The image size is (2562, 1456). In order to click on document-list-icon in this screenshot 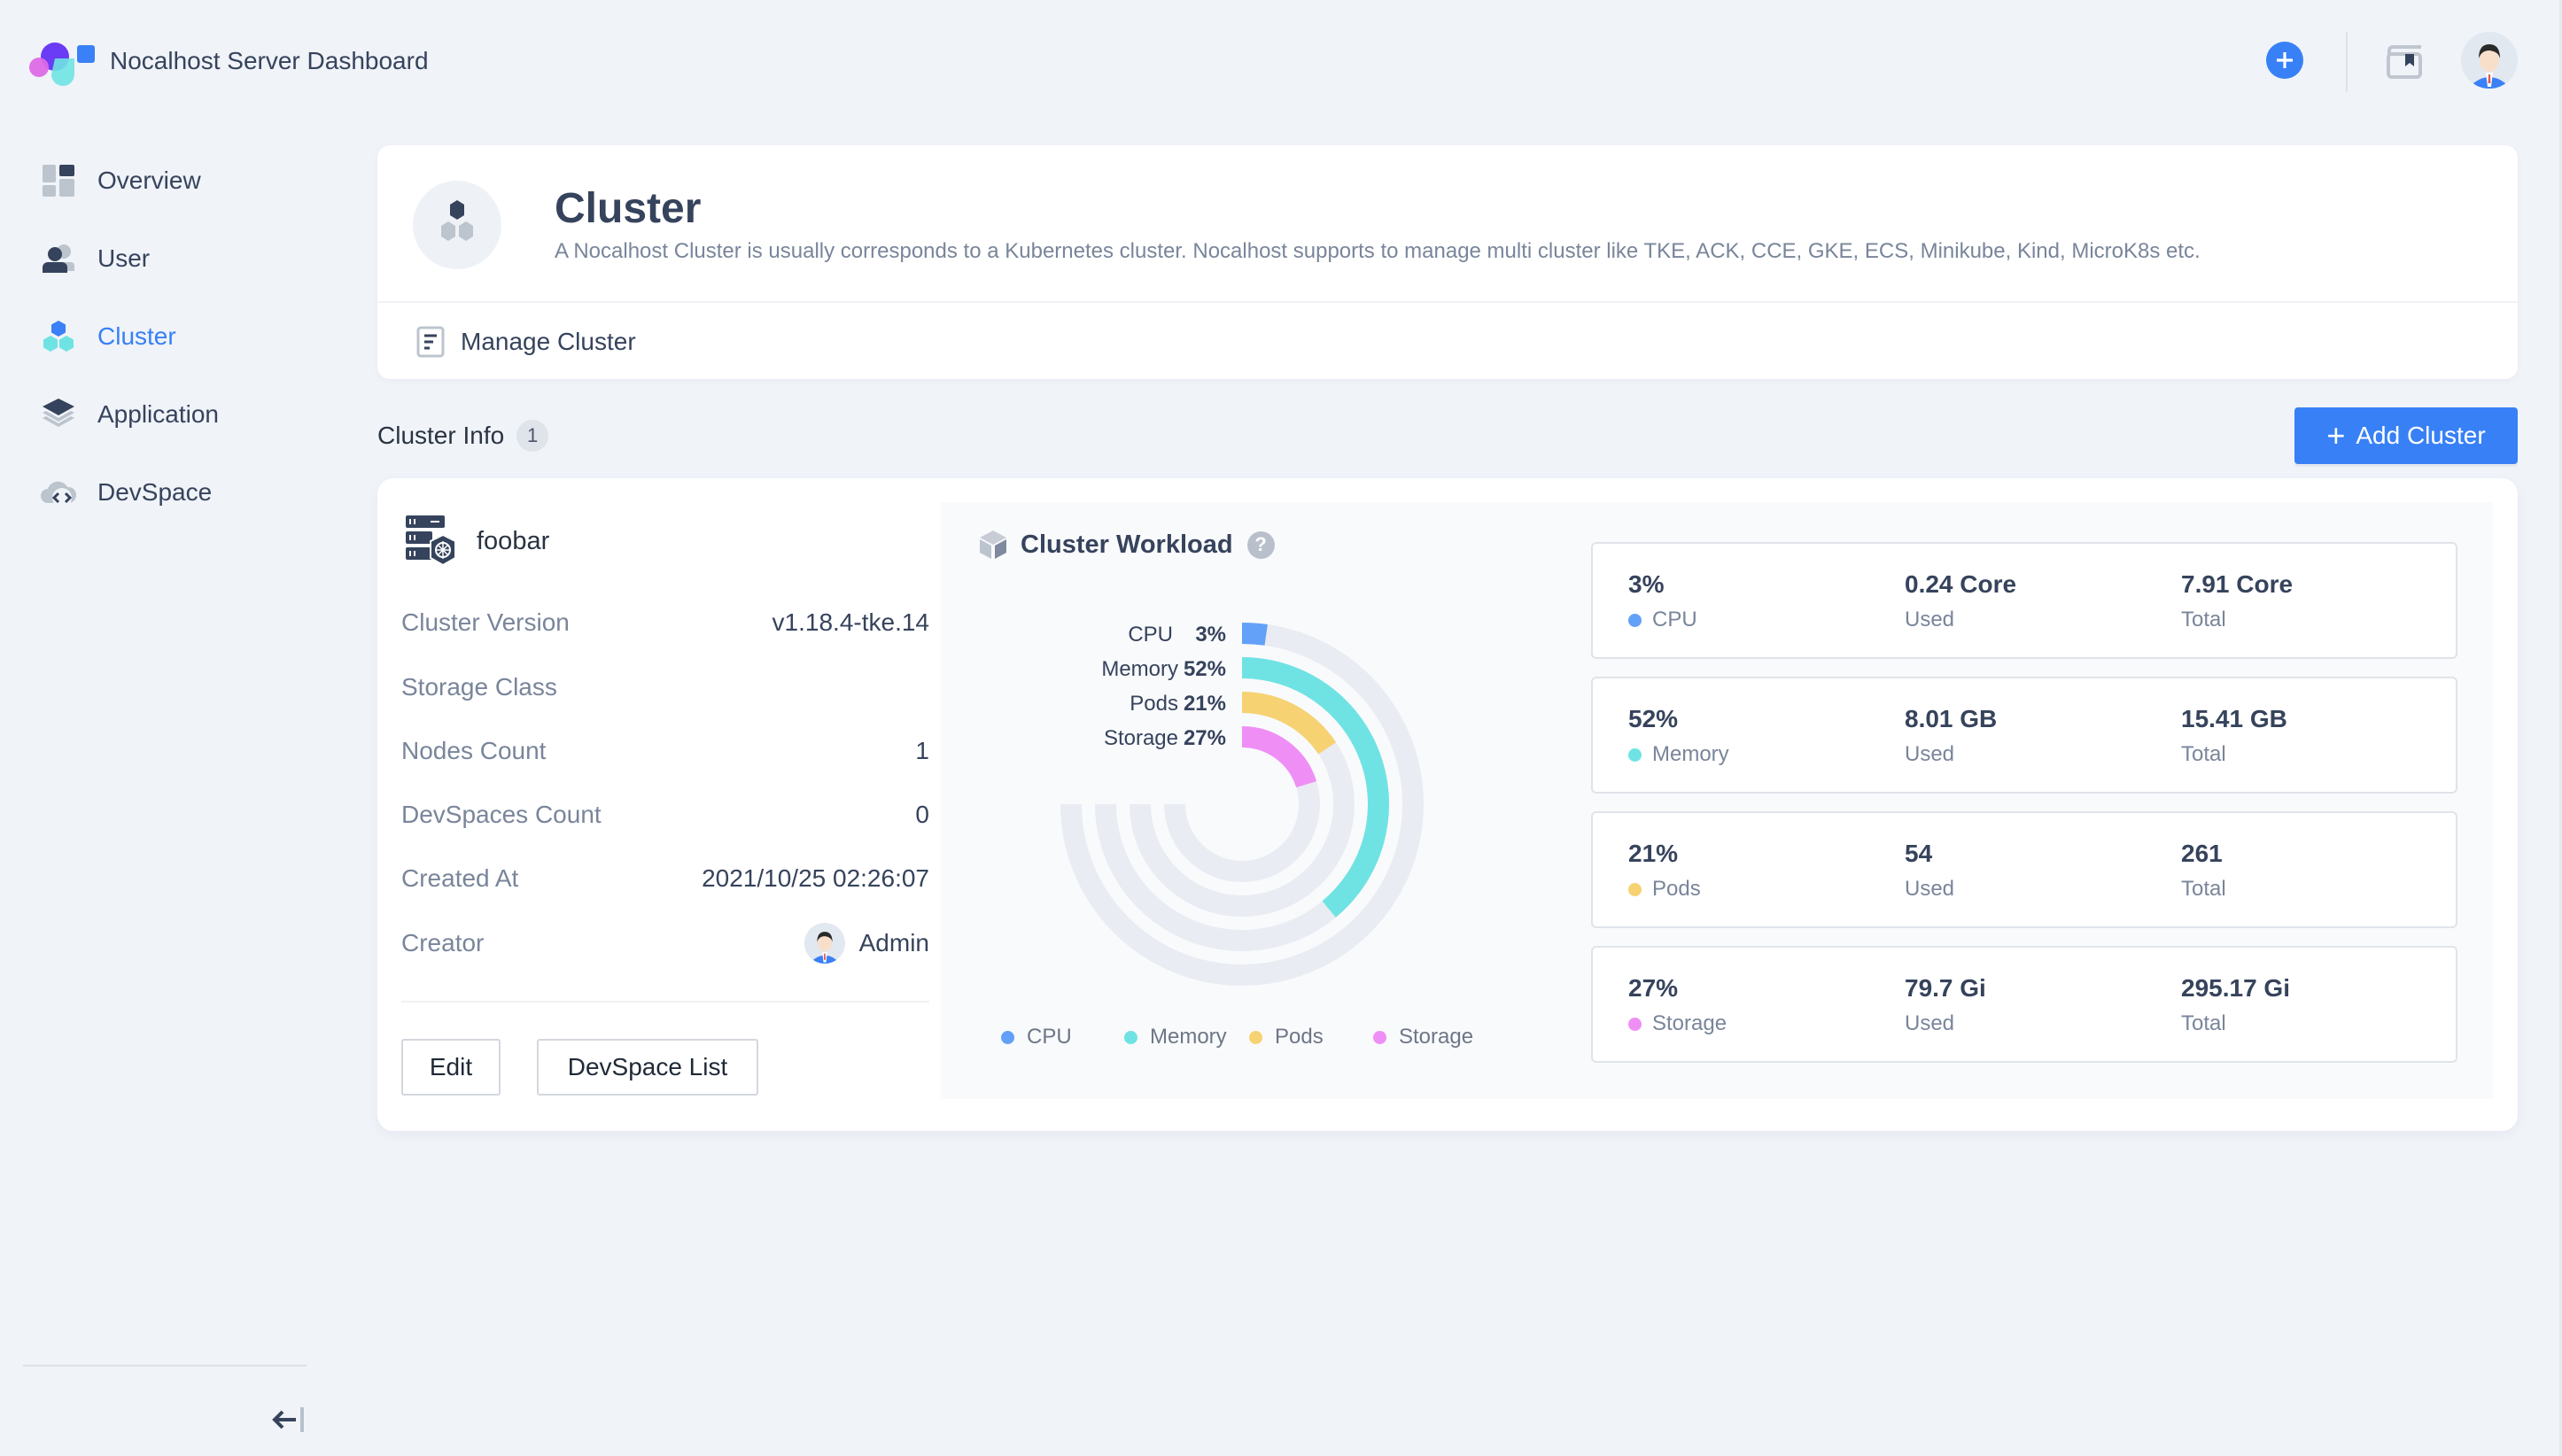, I will do `click(430, 342)`.